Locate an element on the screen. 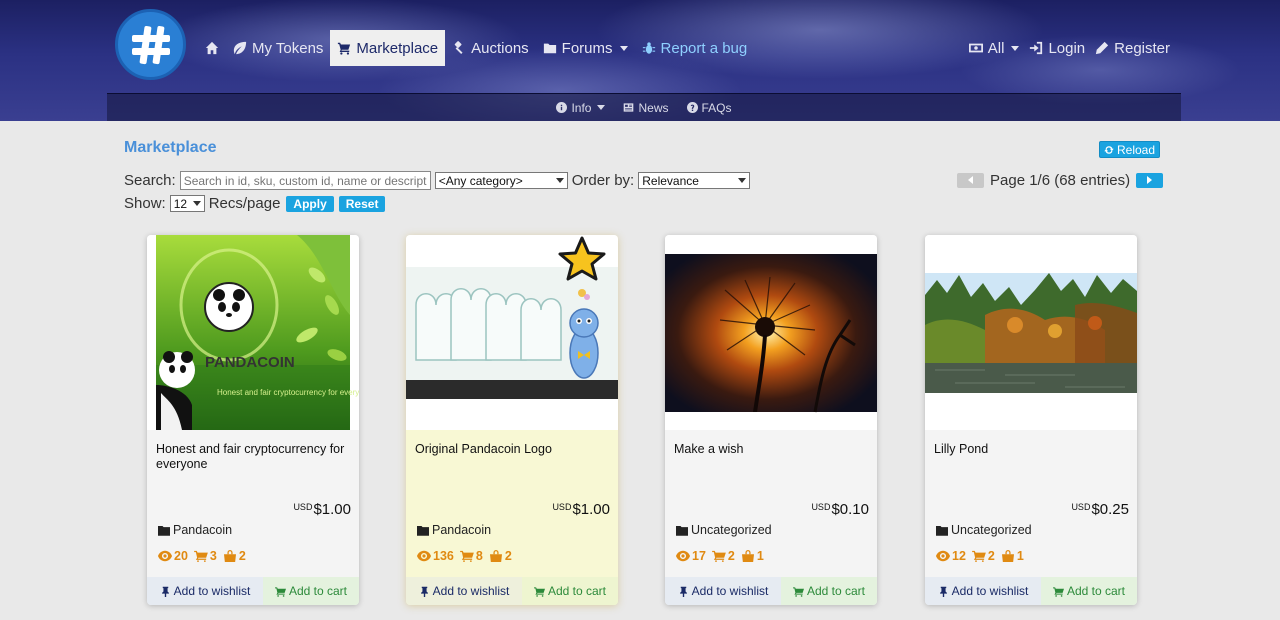 This screenshot has width=1280, height=620. site-logo is located at coordinates (150, 44).